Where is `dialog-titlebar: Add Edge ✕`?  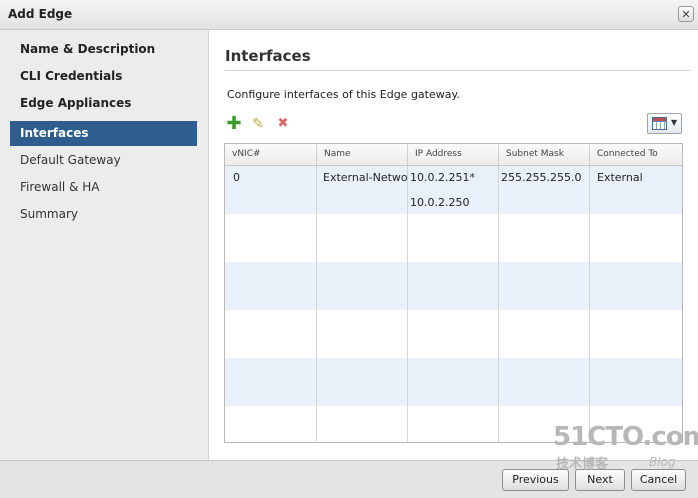 dialog-titlebar: Add Edge ✕ is located at coordinates (349, 15).